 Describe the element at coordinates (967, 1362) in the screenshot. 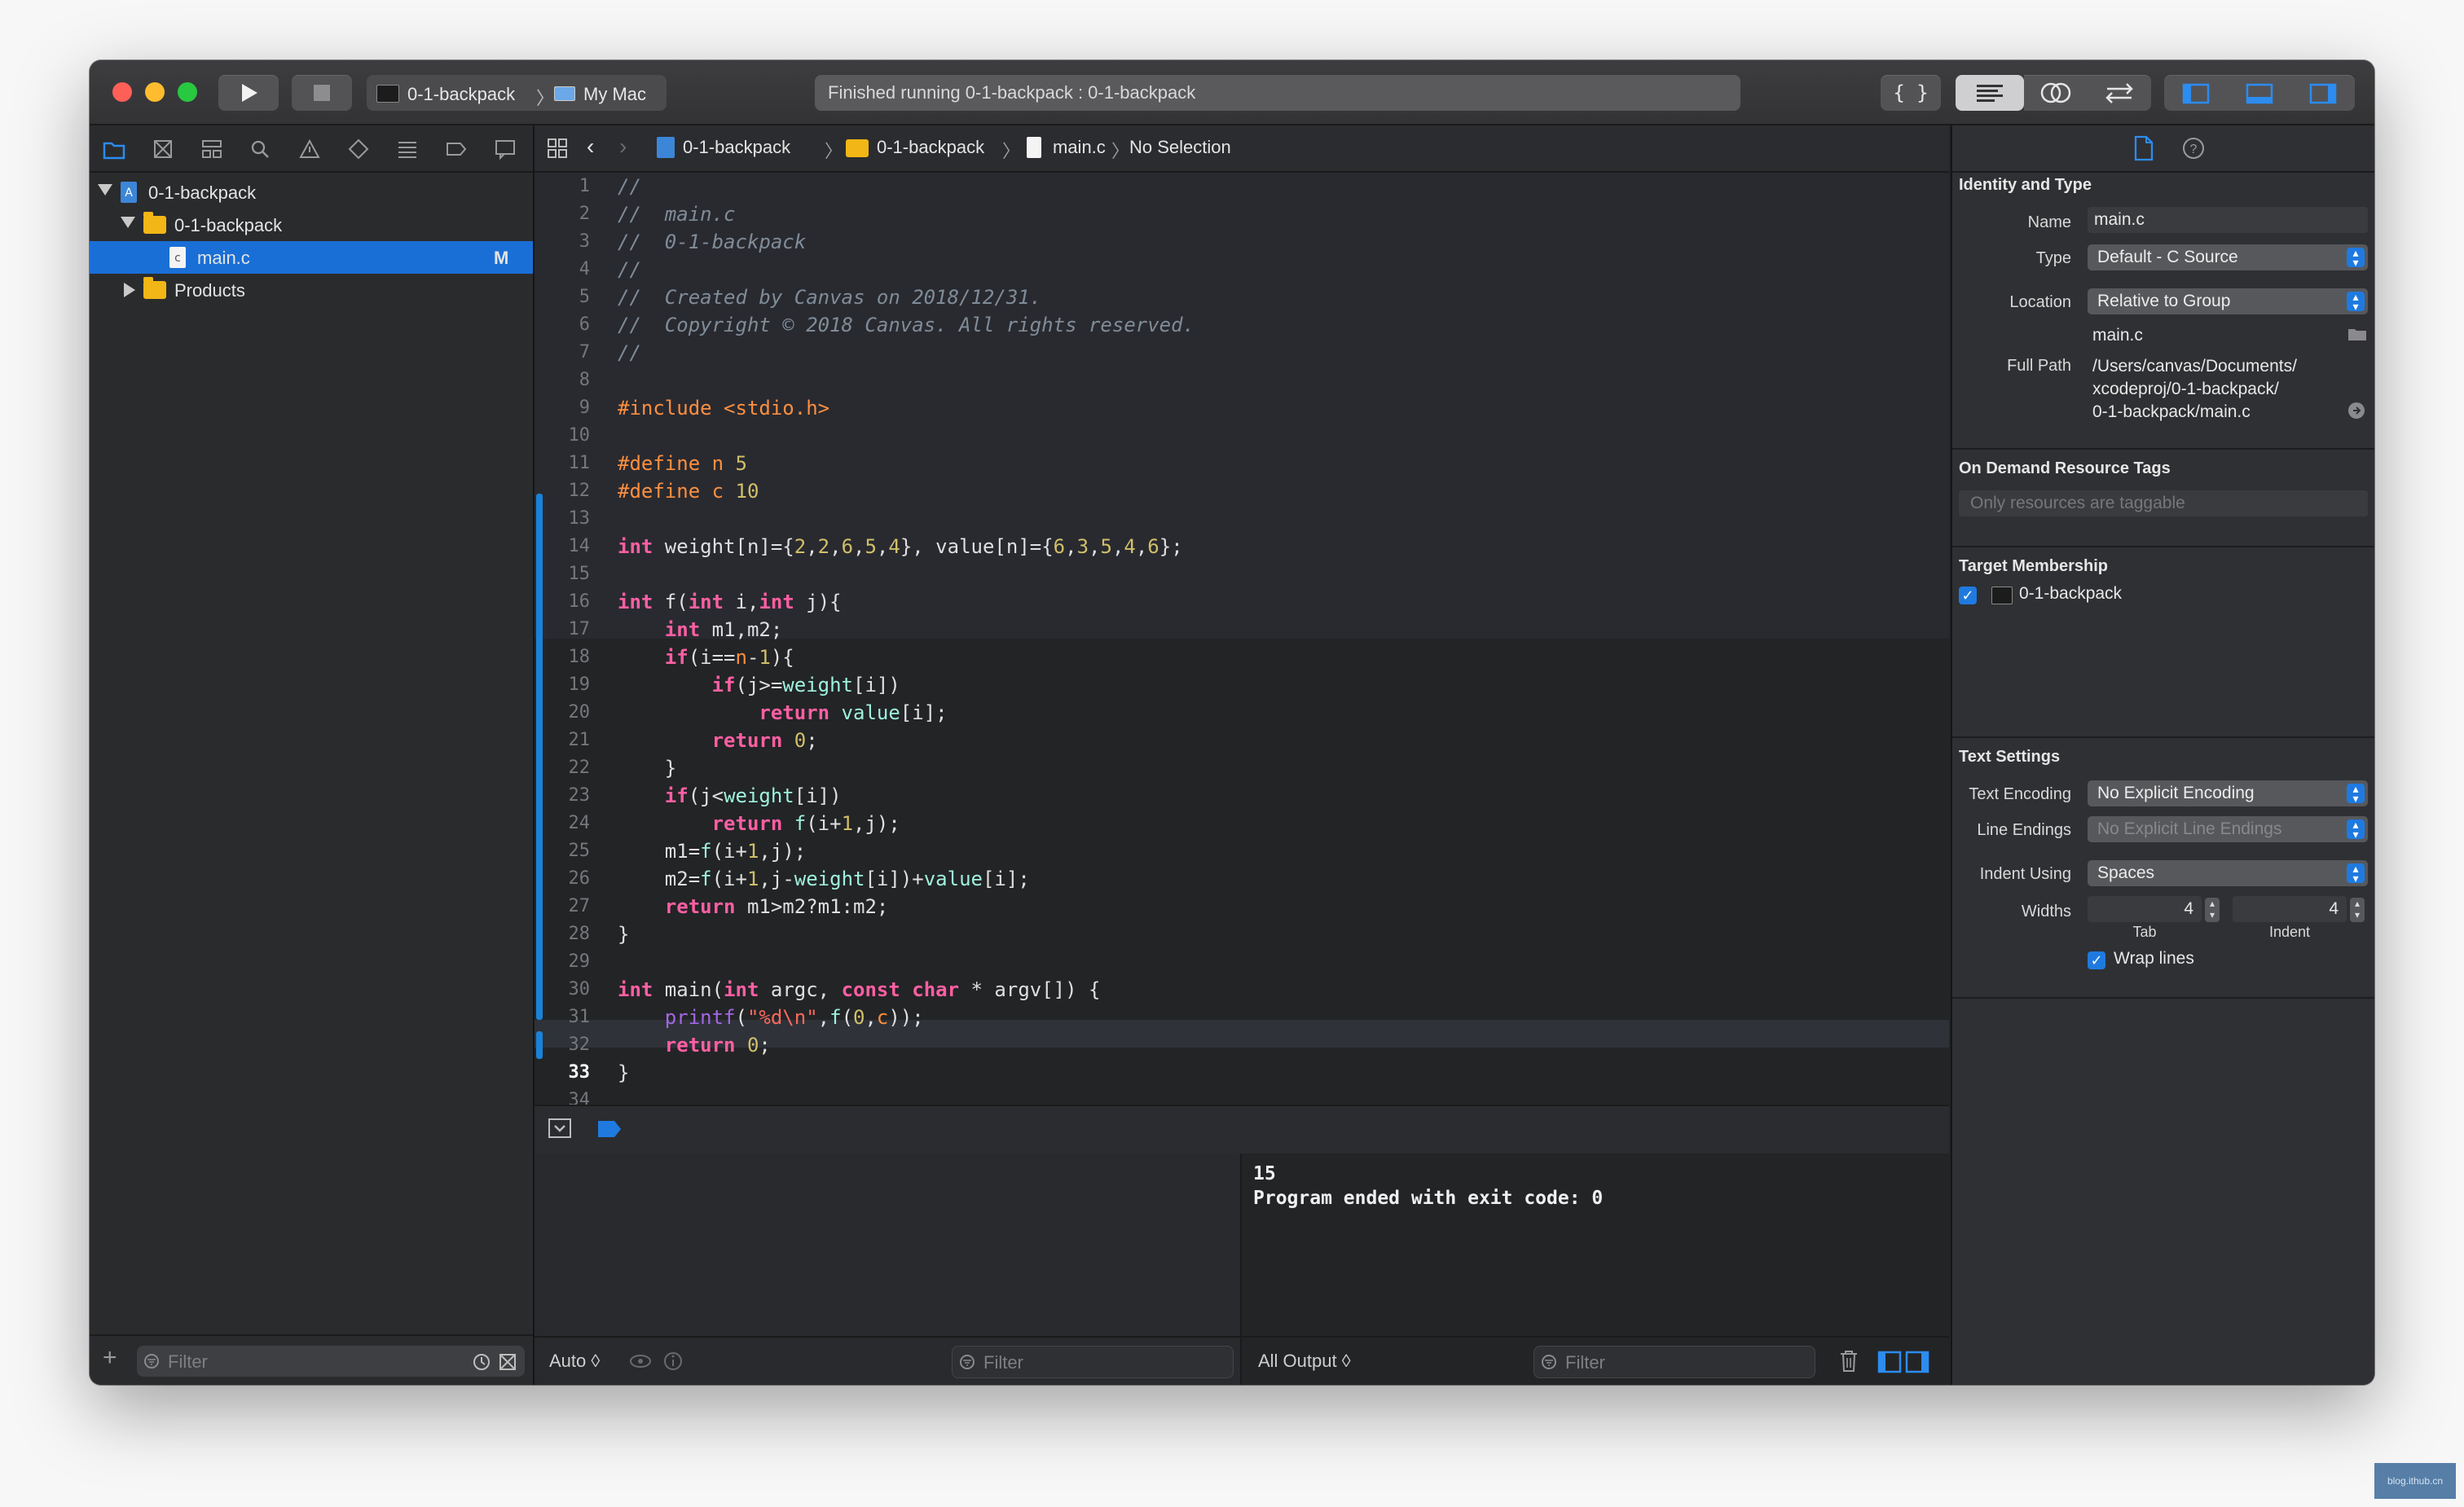

I see `filter-icon` at that location.